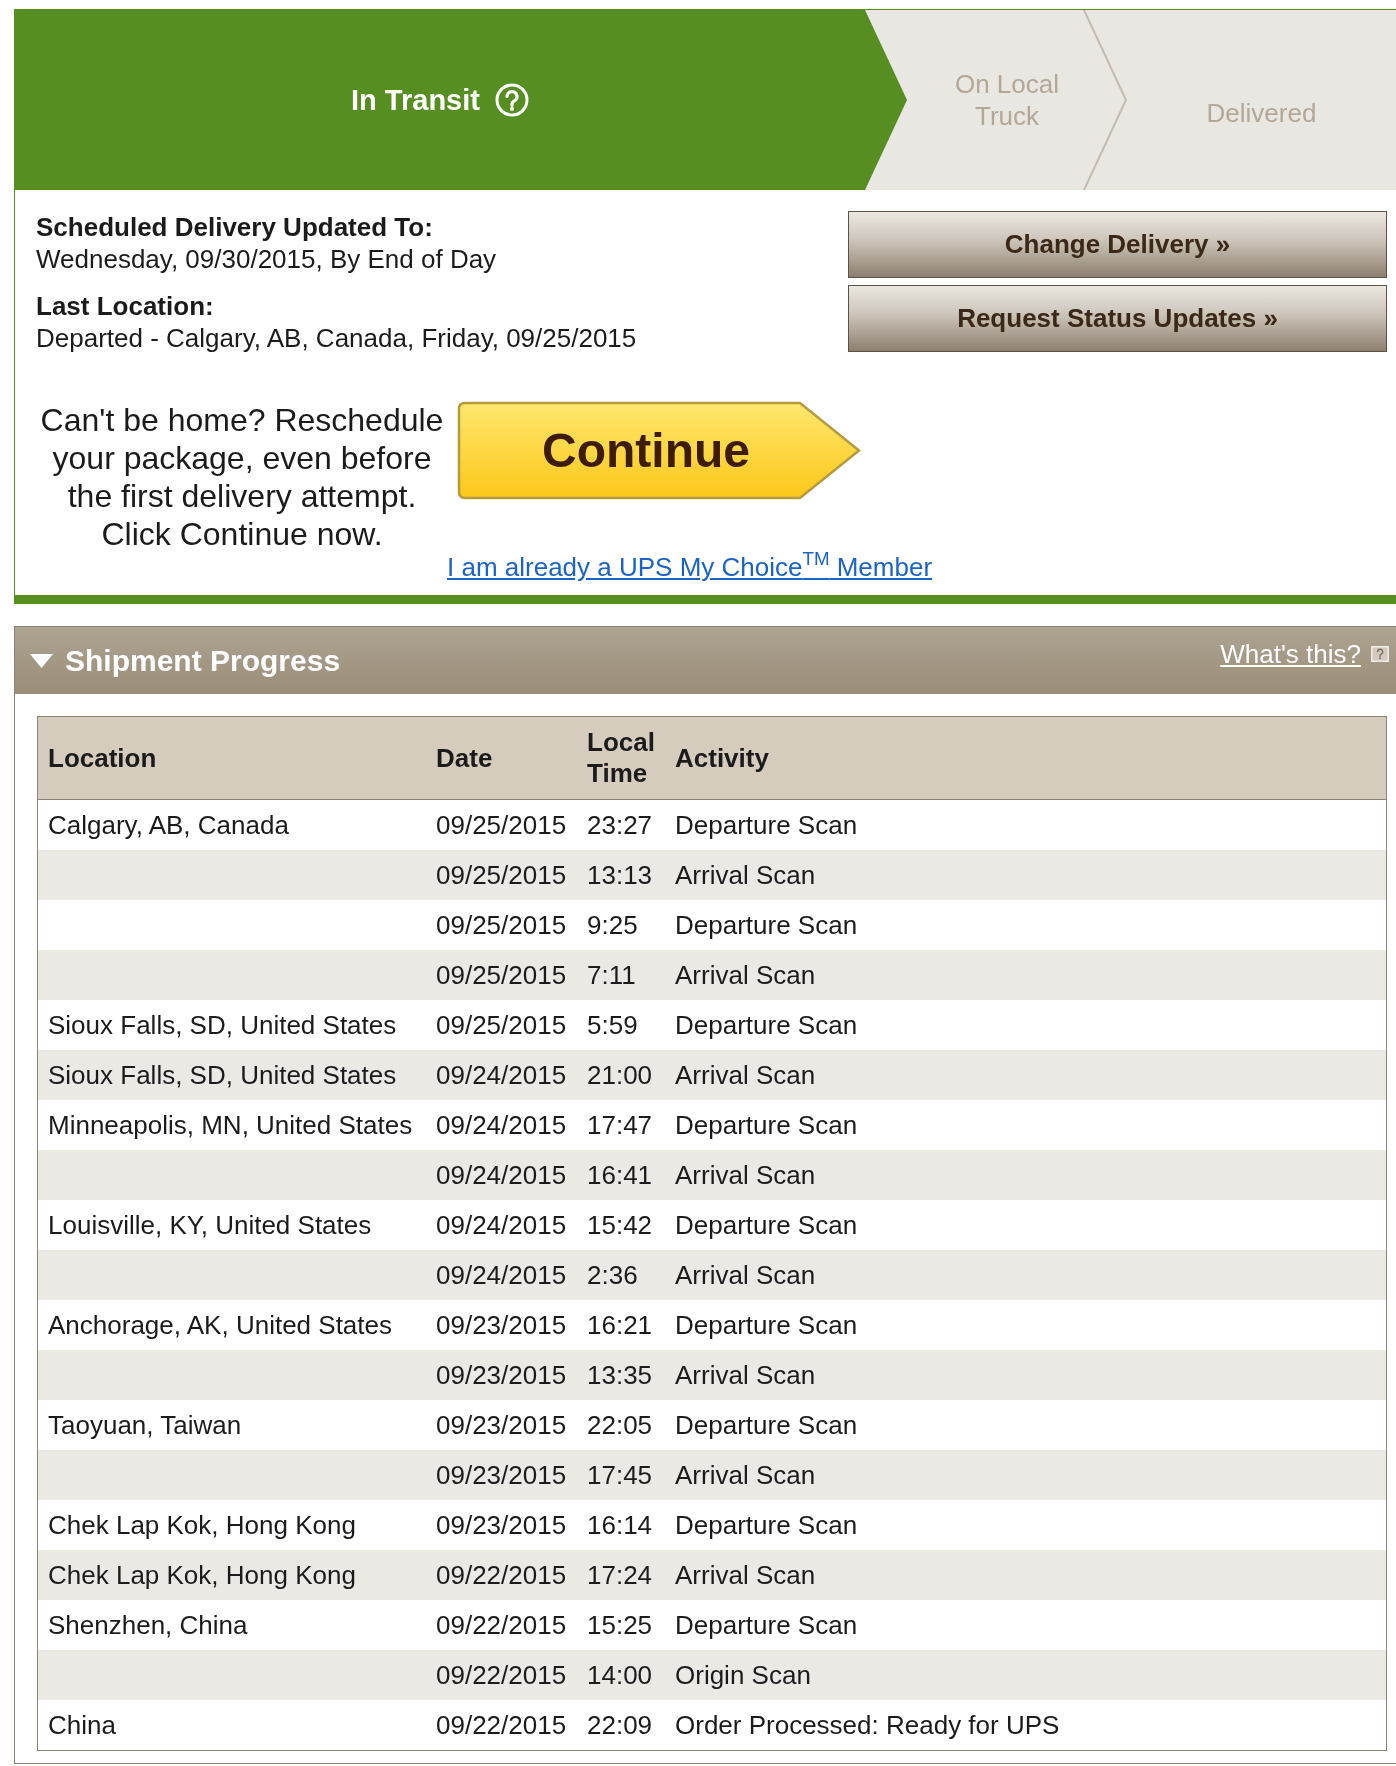 The image size is (1396, 1766). Describe the element at coordinates (235, 227) in the screenshot. I see `detail-label: Scheduled Delivery Updated To:` at that location.